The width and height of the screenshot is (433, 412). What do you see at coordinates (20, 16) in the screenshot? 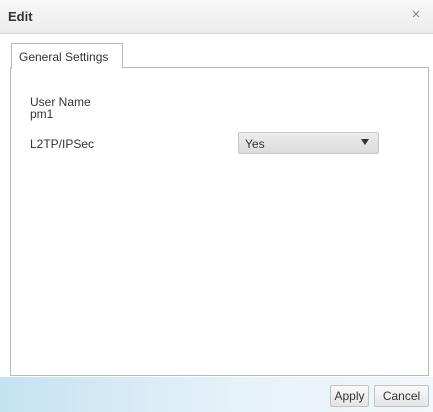
I see `dialog-title: Edit` at bounding box center [20, 16].